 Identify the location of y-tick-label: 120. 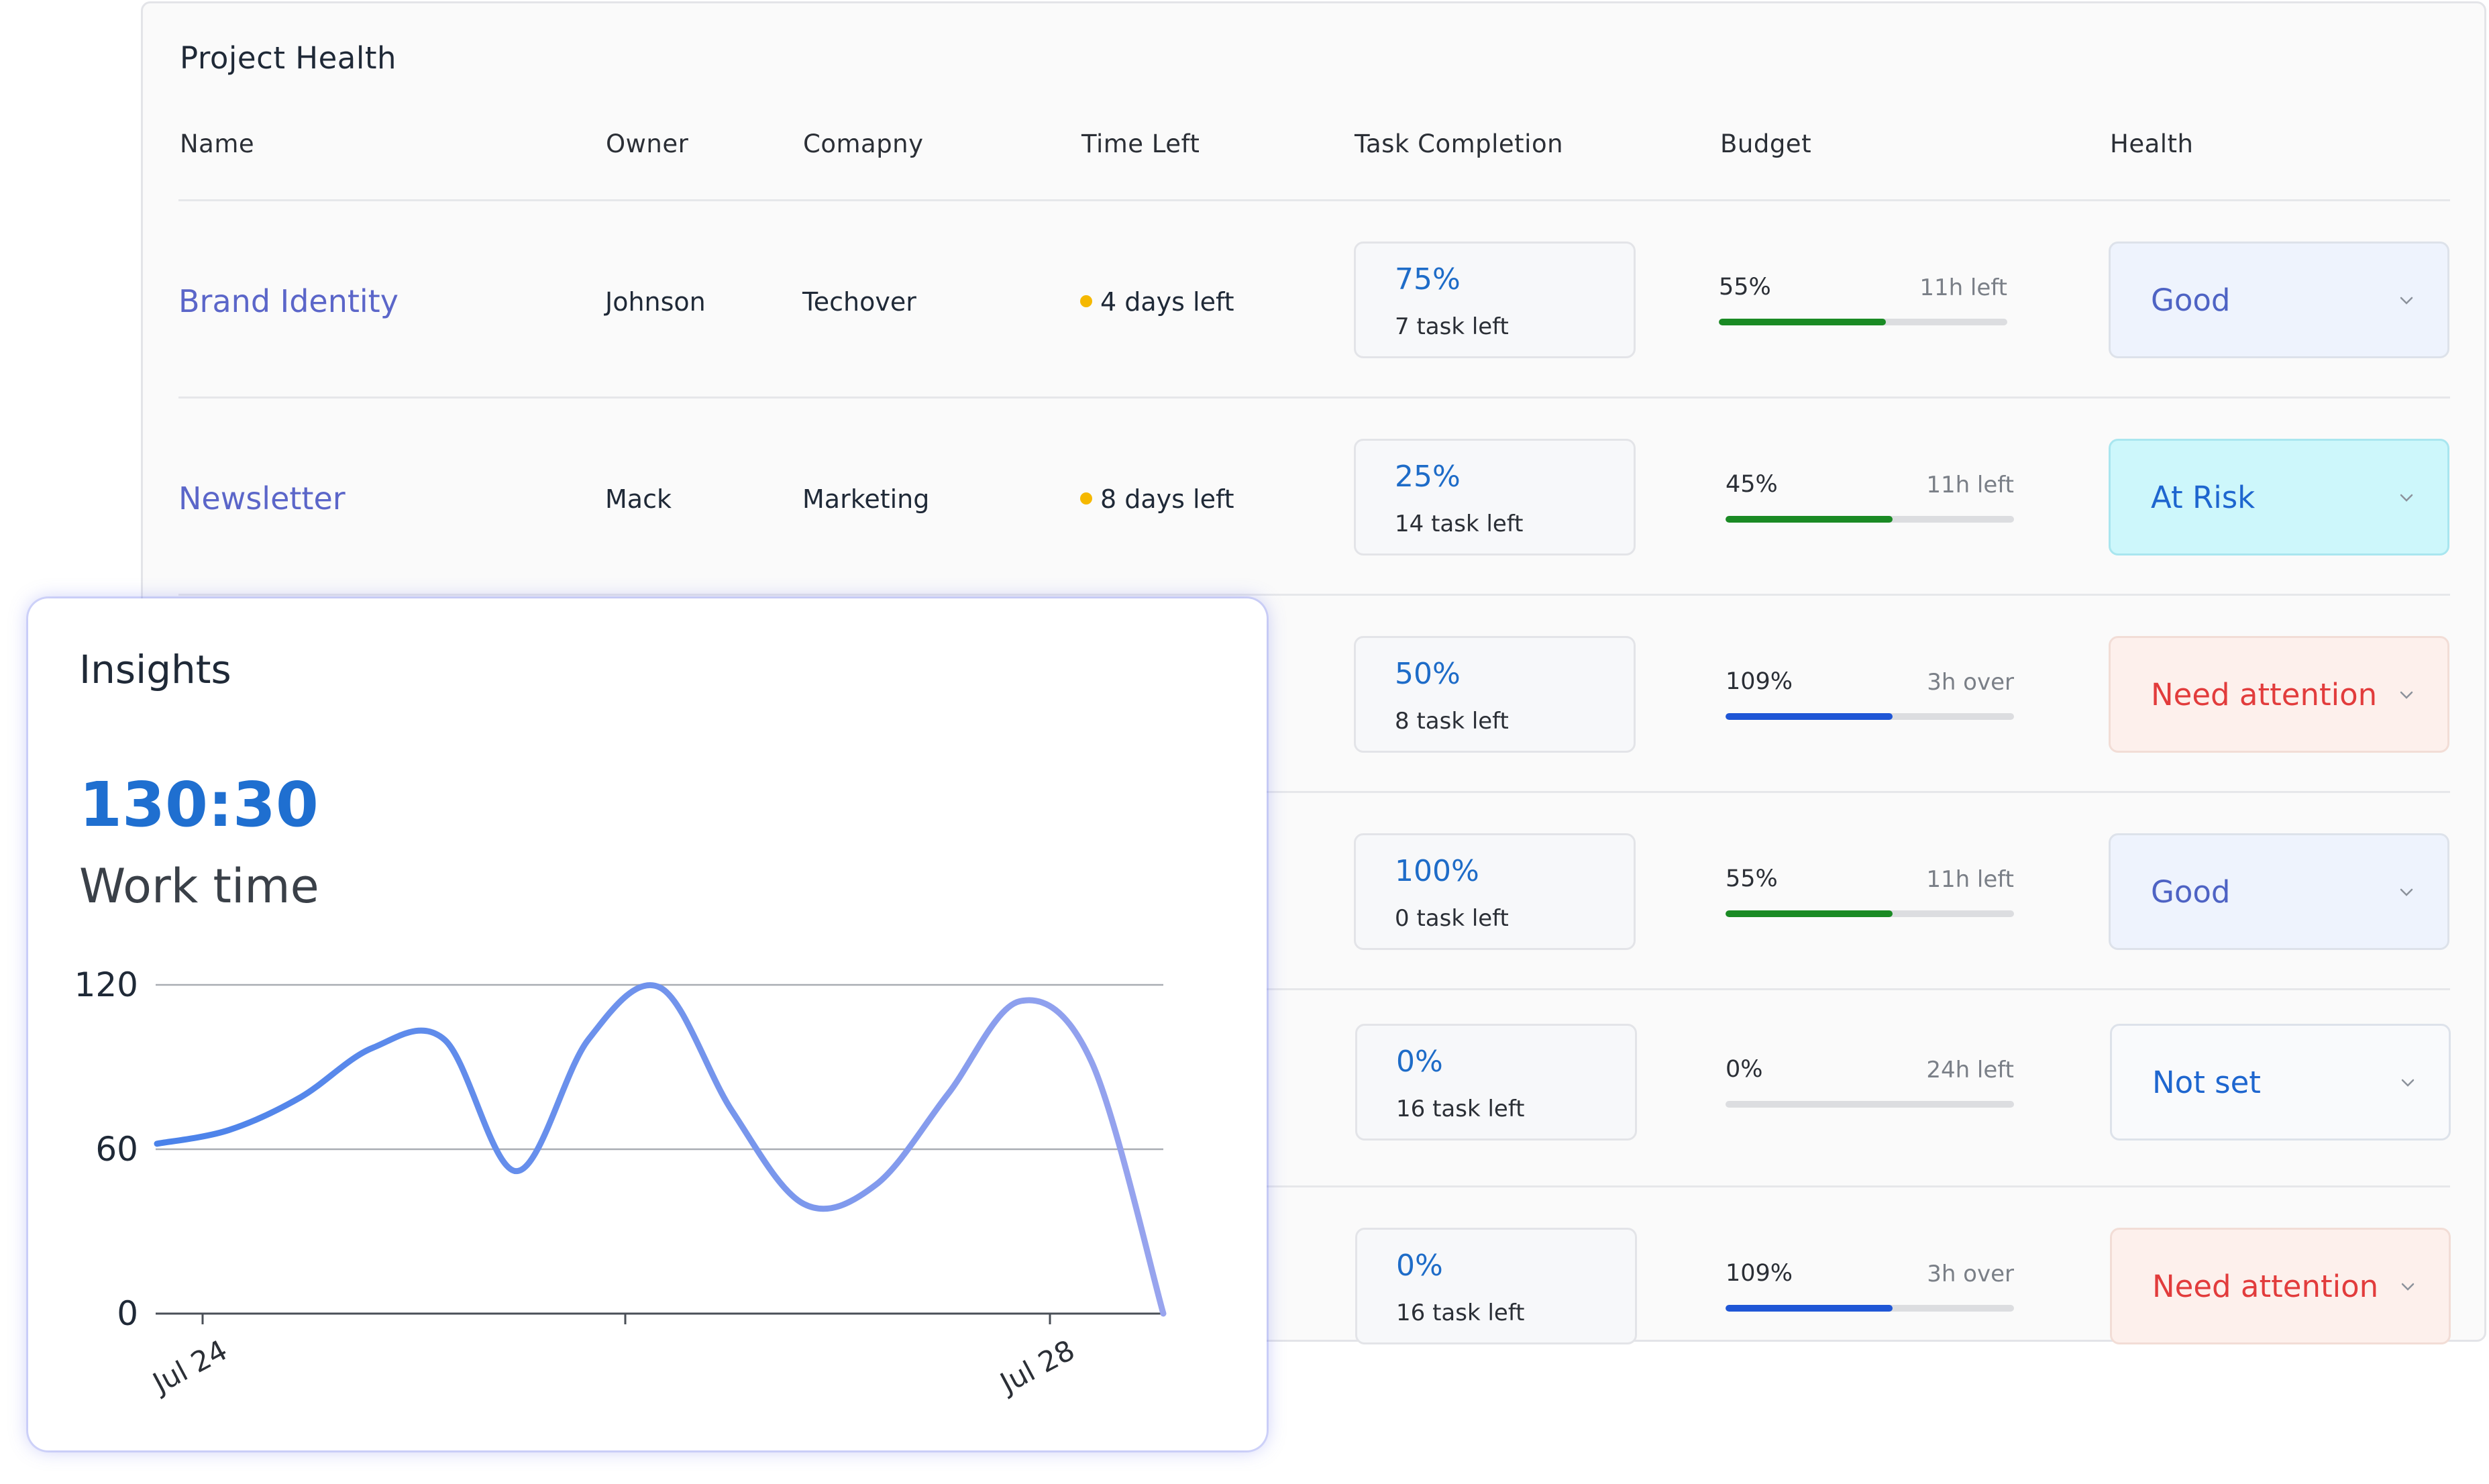
(106, 984).